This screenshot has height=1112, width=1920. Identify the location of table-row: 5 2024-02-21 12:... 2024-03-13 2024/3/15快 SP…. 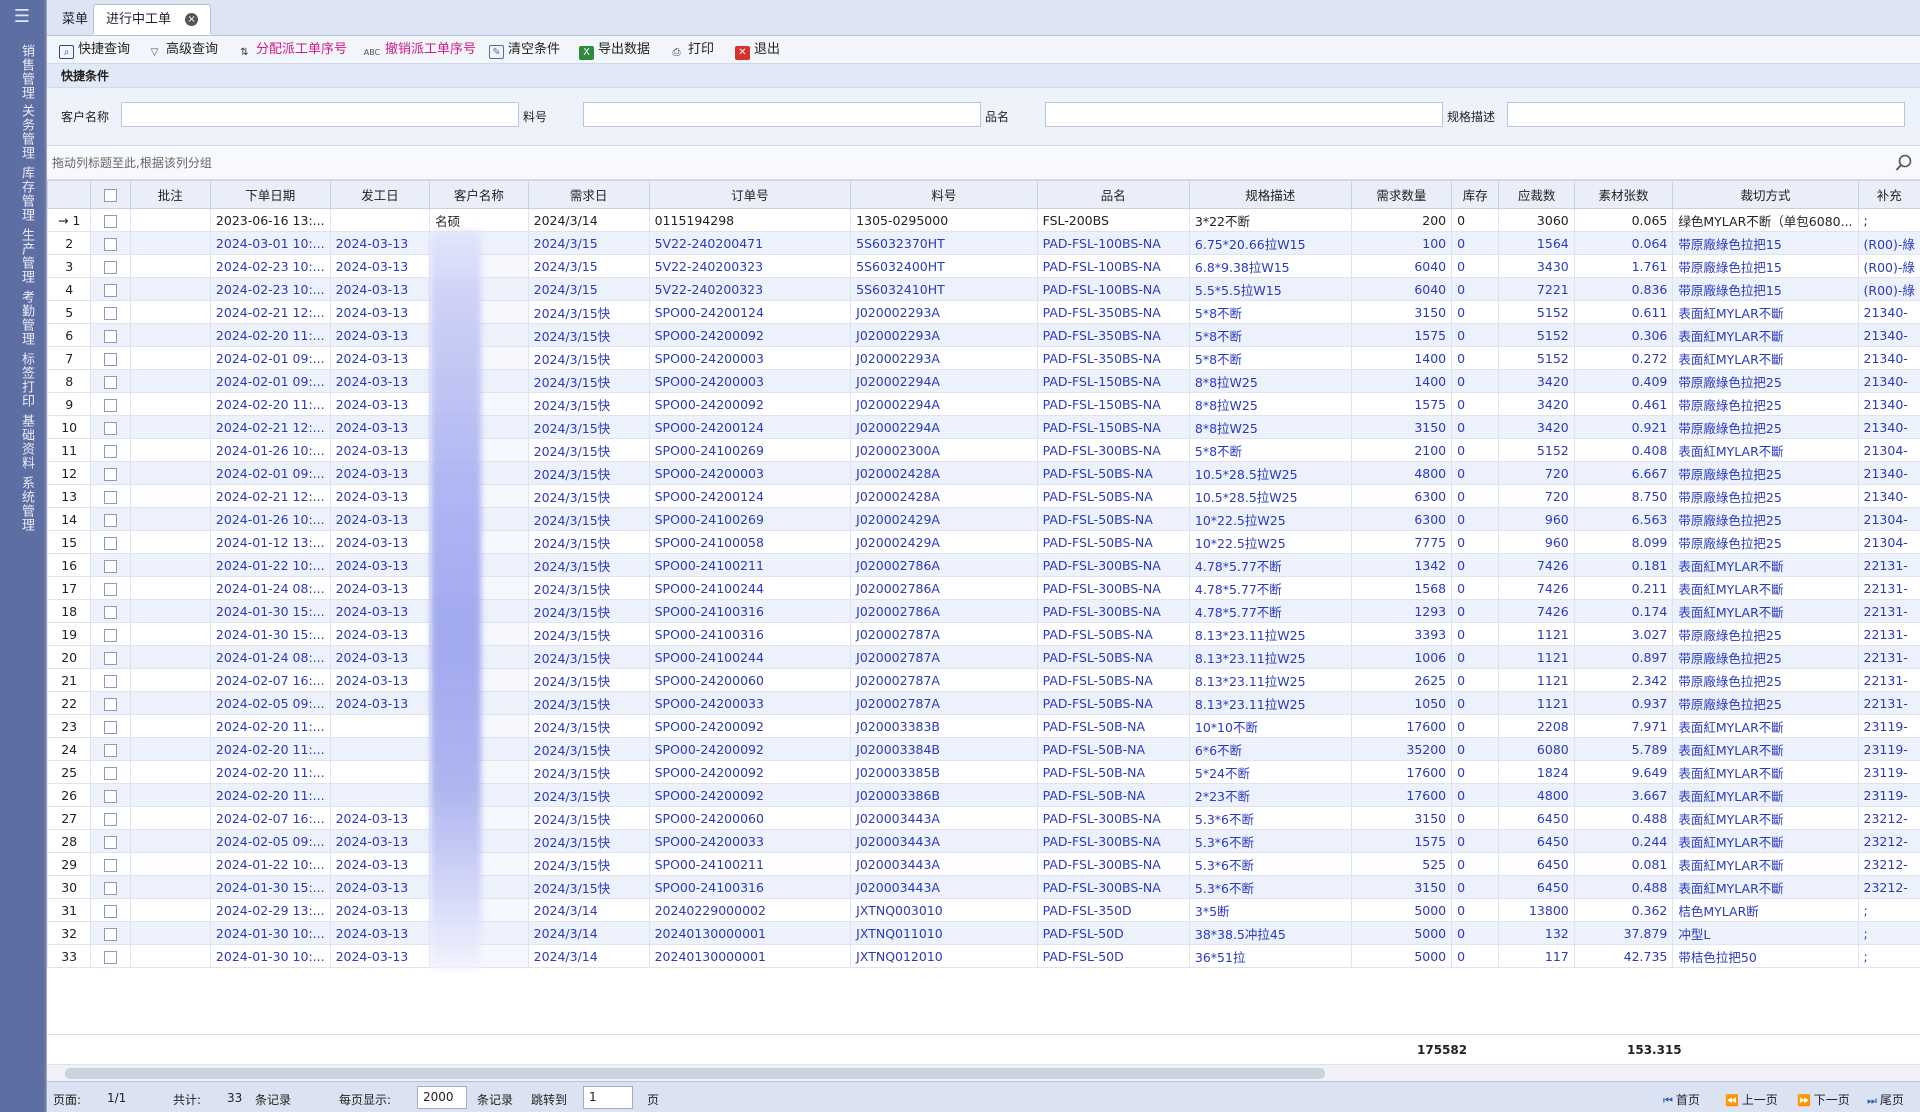
(983, 312).